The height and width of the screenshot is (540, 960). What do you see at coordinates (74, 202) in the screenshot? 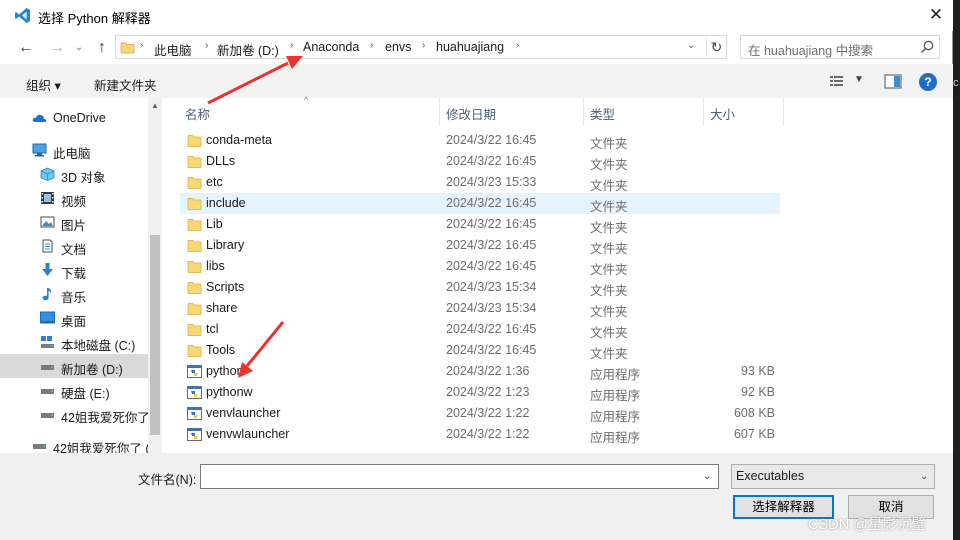
I see `nav-item-label: 视频` at bounding box center [74, 202].